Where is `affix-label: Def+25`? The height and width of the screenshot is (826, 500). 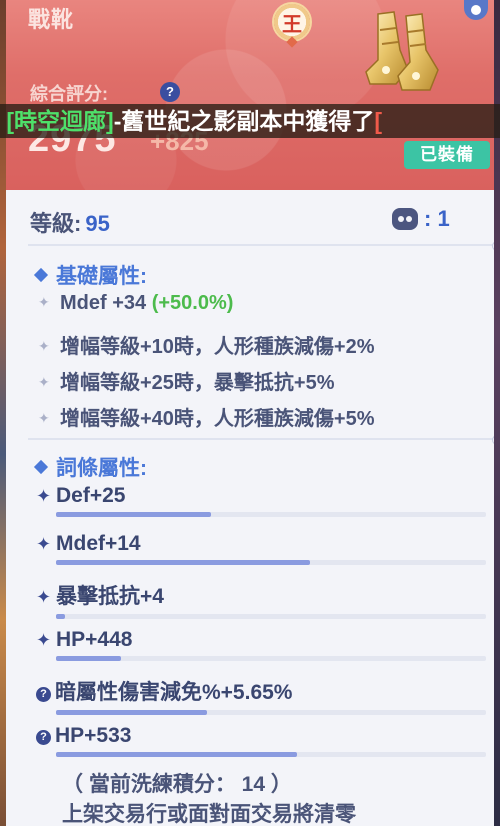
affix-label: Def+25 is located at coordinates (91, 495).